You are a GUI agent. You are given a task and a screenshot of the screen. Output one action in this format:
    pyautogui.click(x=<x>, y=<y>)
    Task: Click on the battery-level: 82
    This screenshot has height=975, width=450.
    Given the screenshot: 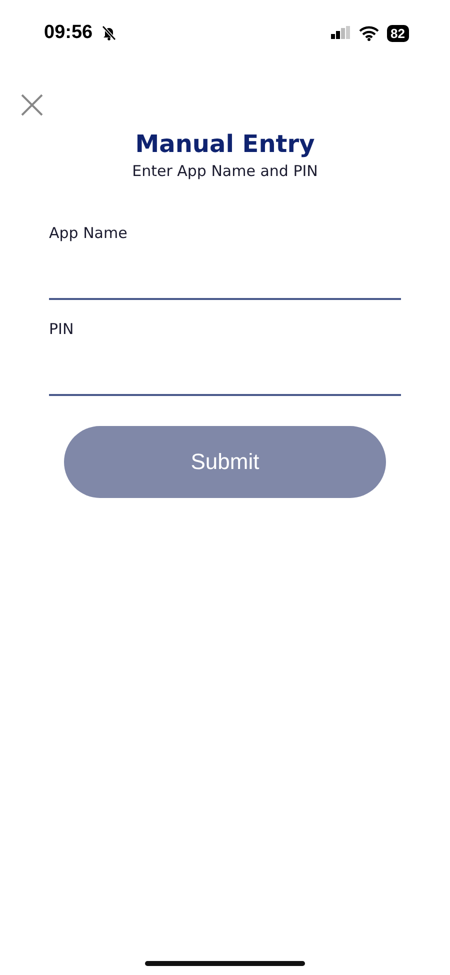 What is the action you would take?
    pyautogui.click(x=397, y=33)
    